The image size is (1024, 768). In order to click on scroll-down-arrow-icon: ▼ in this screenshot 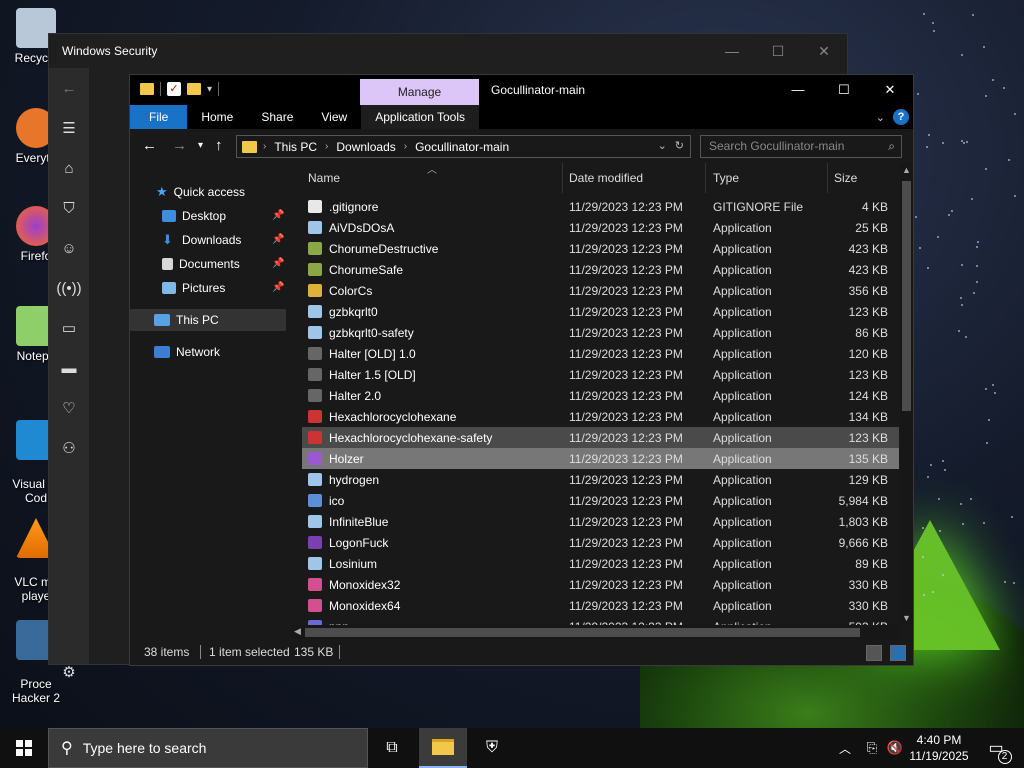, I will do `click(906, 618)`.